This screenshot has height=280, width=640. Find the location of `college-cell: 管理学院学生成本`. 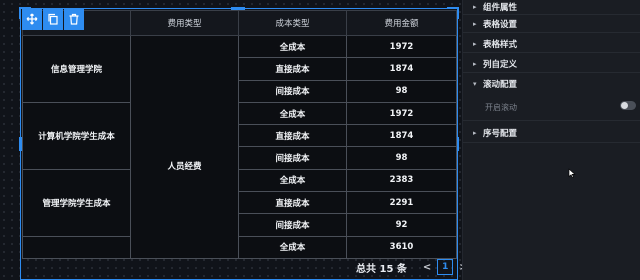

college-cell: 管理学院学生成本 is located at coordinates (76, 202).